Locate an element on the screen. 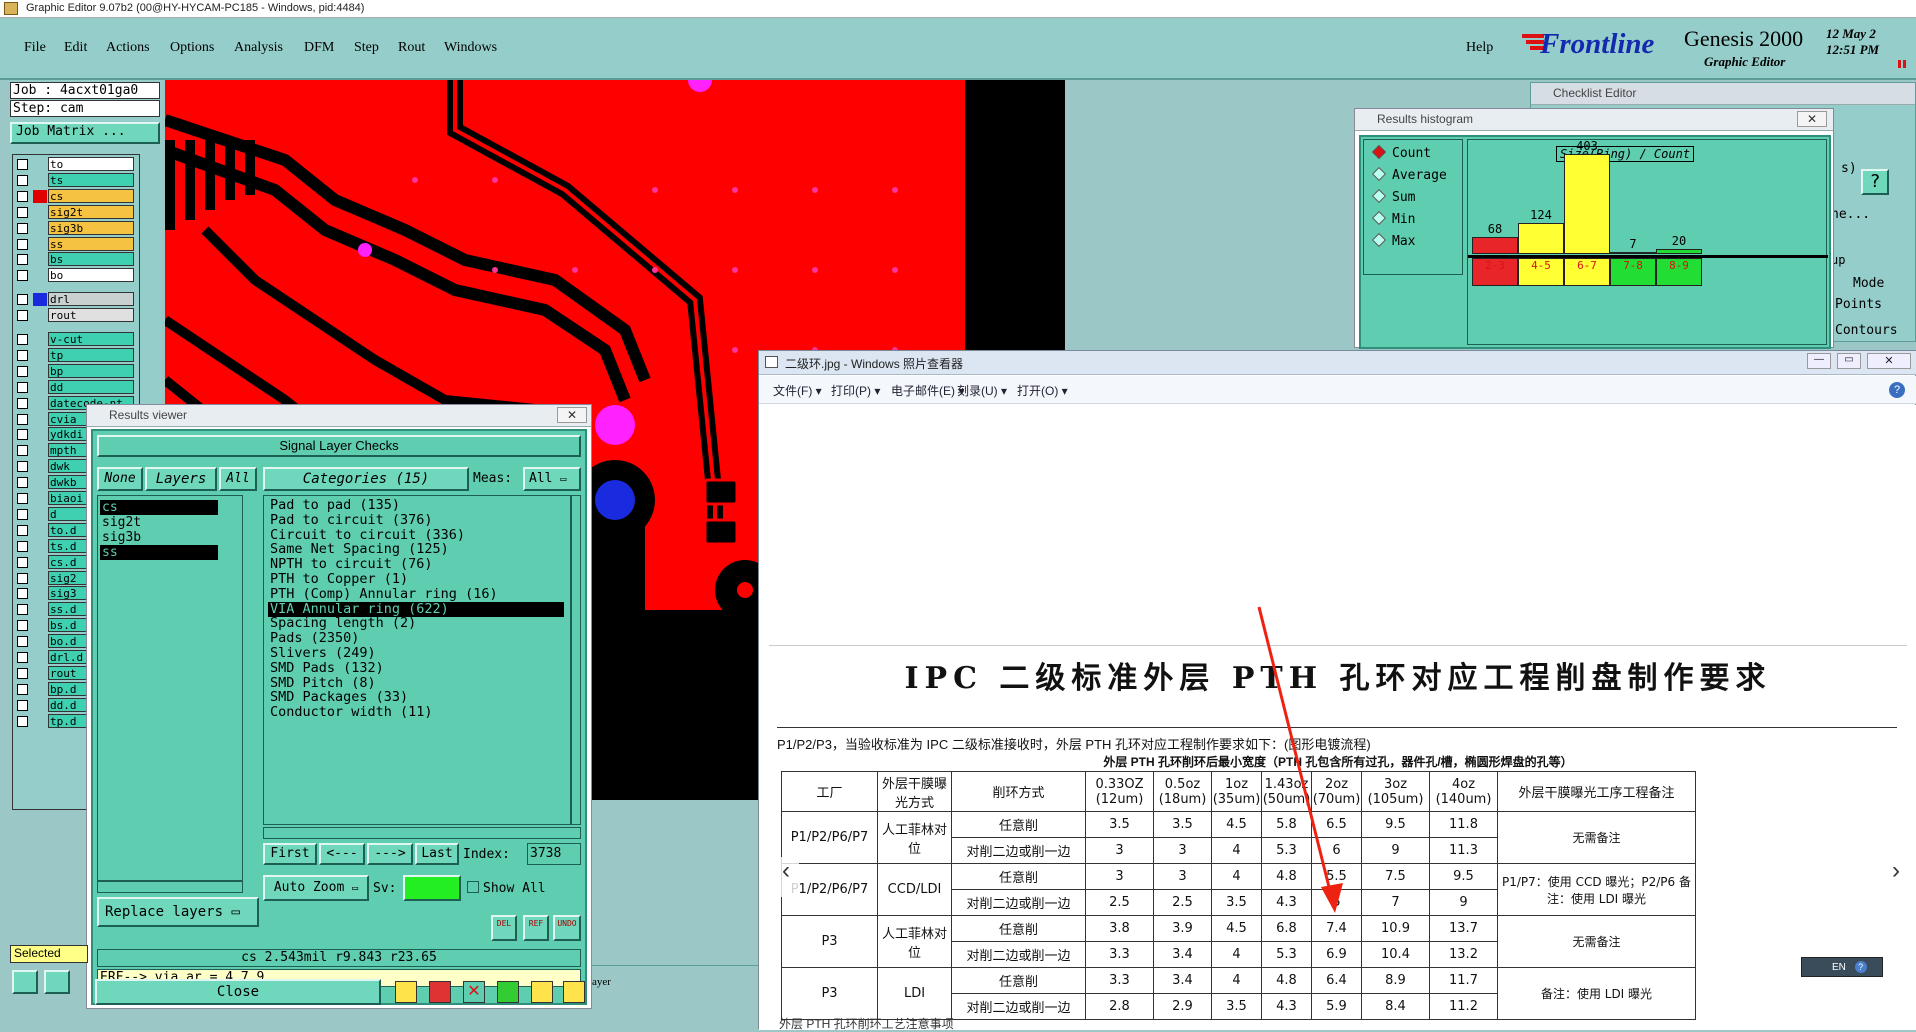 The height and width of the screenshot is (1032, 1916). auto-zoom-select: Auto Zoom ▭ is located at coordinates (316, 888).